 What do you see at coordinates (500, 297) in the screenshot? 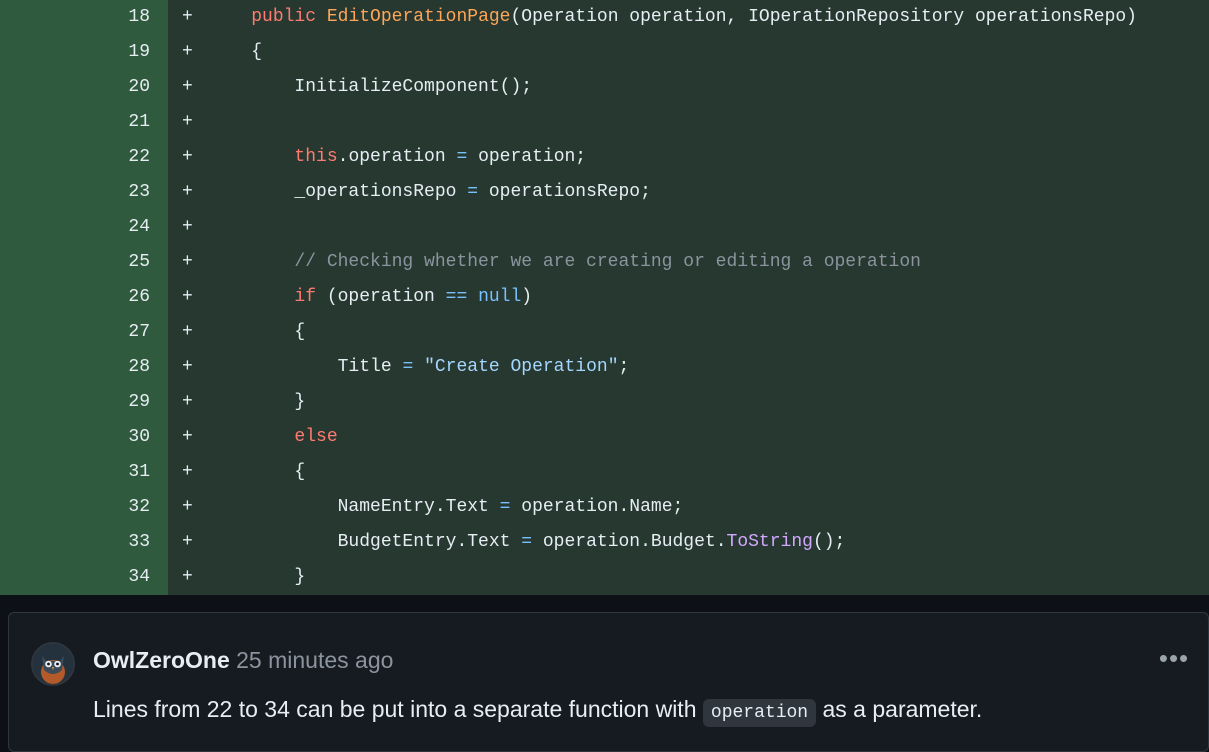
I see `code-token: null` at bounding box center [500, 297].